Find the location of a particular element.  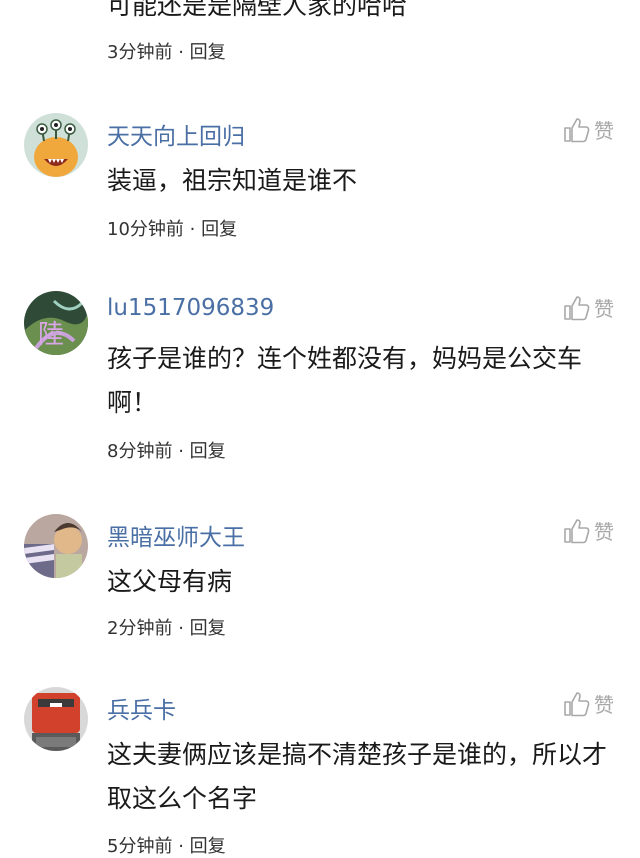

machine-avatar-icon is located at coordinates (56, 719).